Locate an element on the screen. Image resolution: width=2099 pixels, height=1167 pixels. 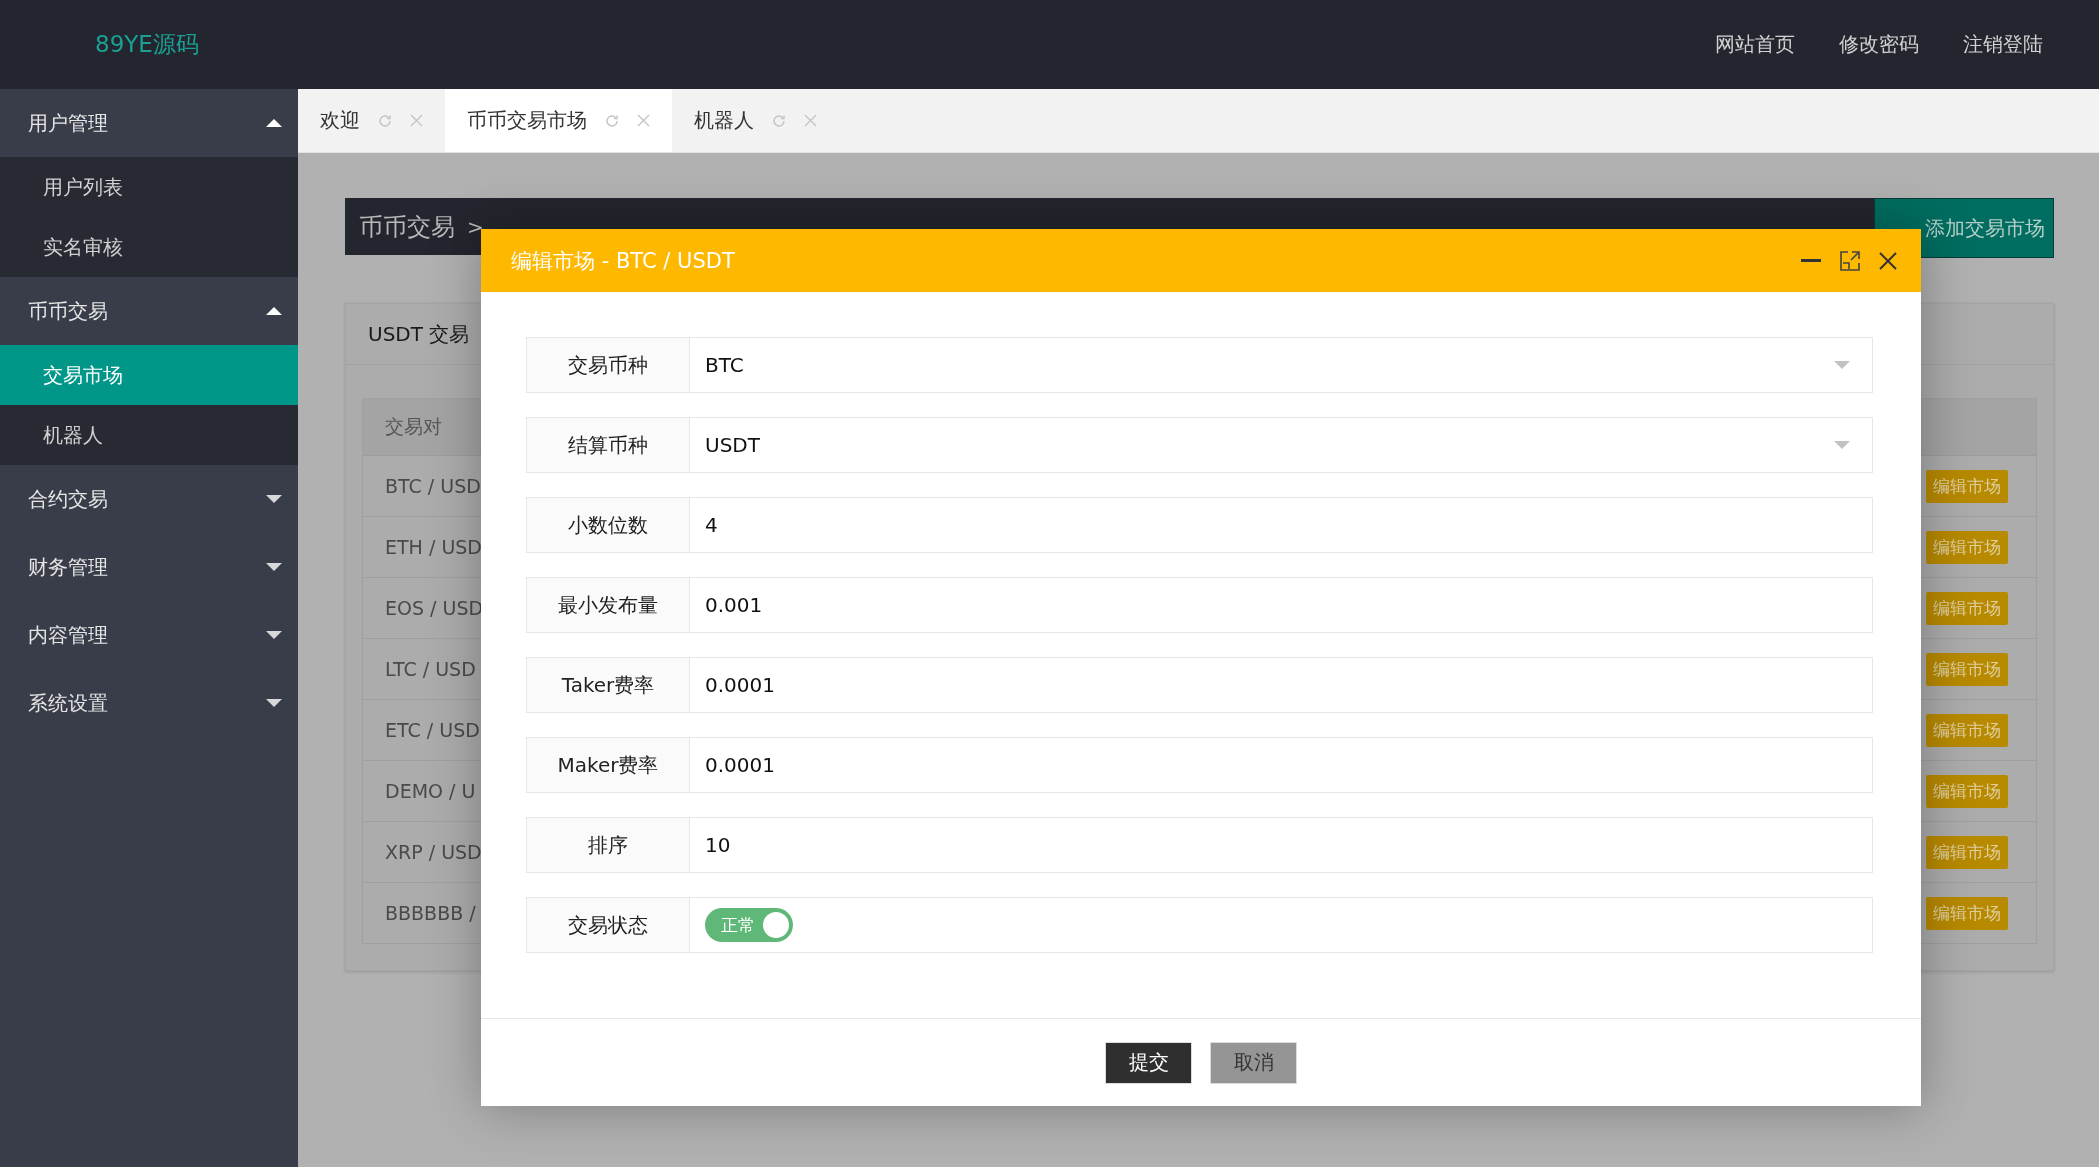
column-header: 交易对 is located at coordinates (413, 426).